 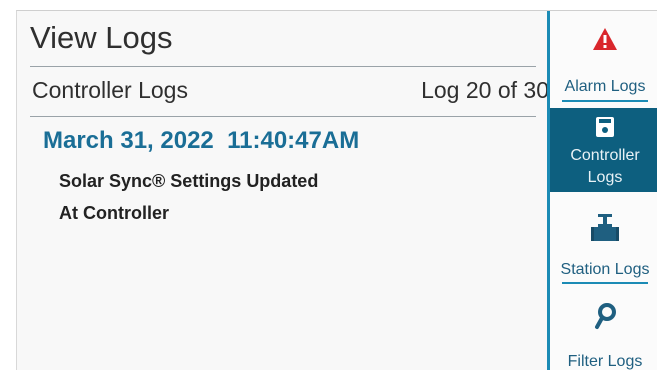 What do you see at coordinates (605, 231) in the screenshot?
I see `valve-icon` at bounding box center [605, 231].